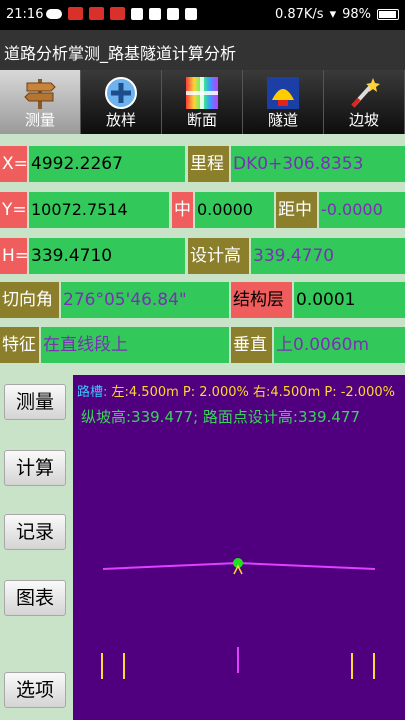 Image resolution: width=405 pixels, height=720 pixels. Describe the element at coordinates (251, 345) in the screenshot. I see `vertical-label: 垂直` at that location.